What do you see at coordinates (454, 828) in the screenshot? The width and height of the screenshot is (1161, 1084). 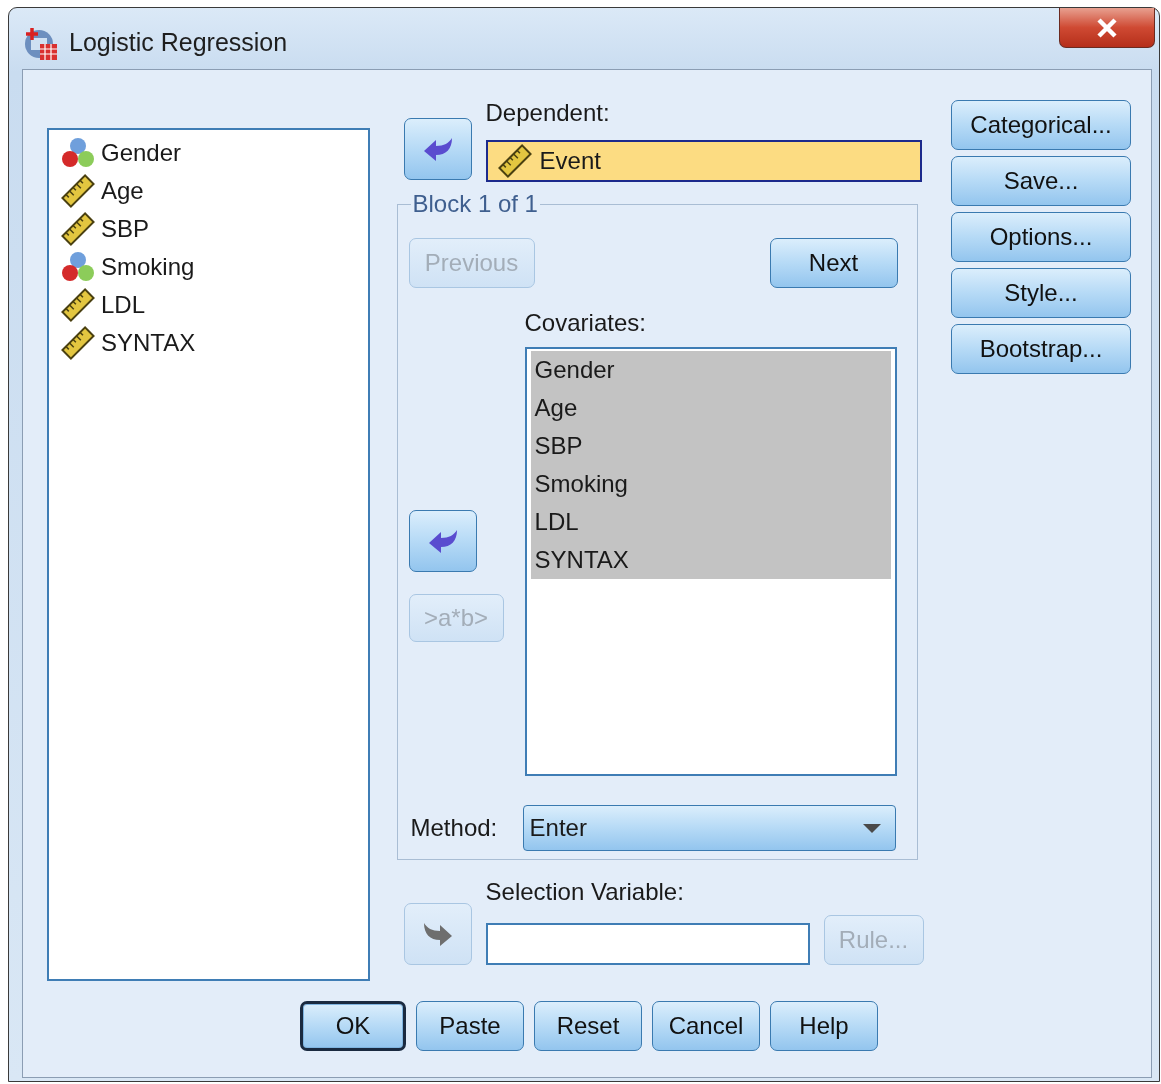 I see `method-label: Method:` at bounding box center [454, 828].